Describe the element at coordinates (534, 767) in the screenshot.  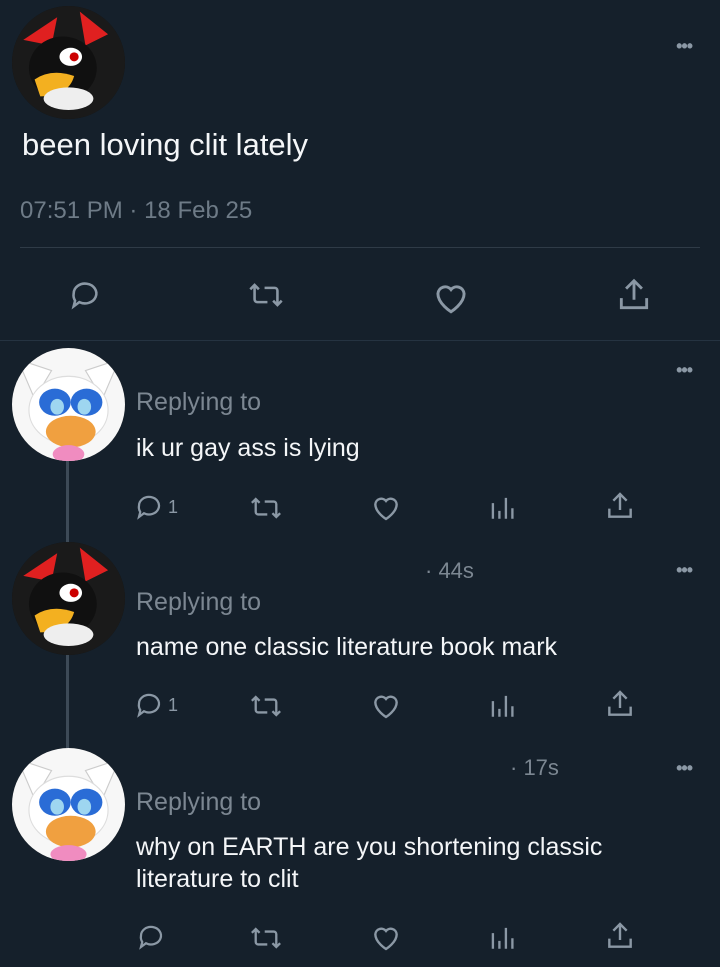
I see `reply-timestamp: · 17s` at that location.